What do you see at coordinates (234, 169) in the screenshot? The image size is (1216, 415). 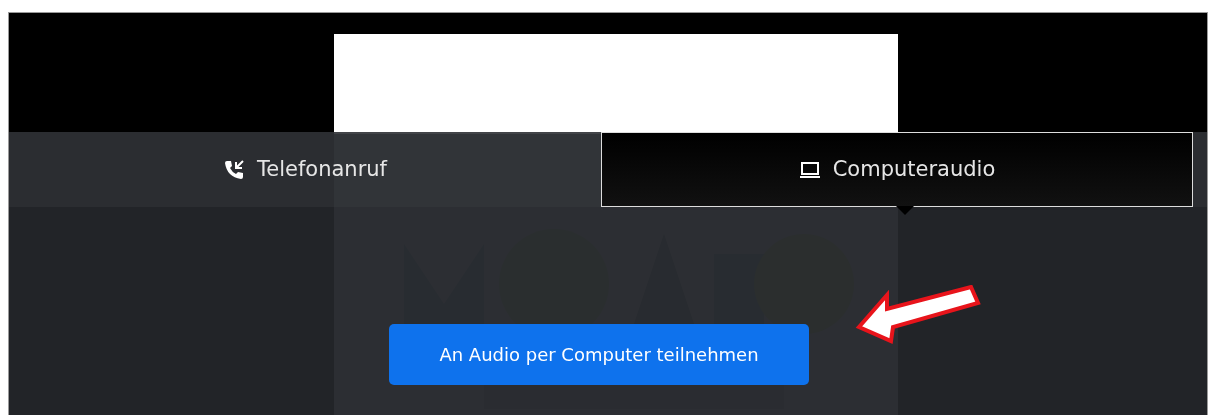 I see `phone-icon` at bounding box center [234, 169].